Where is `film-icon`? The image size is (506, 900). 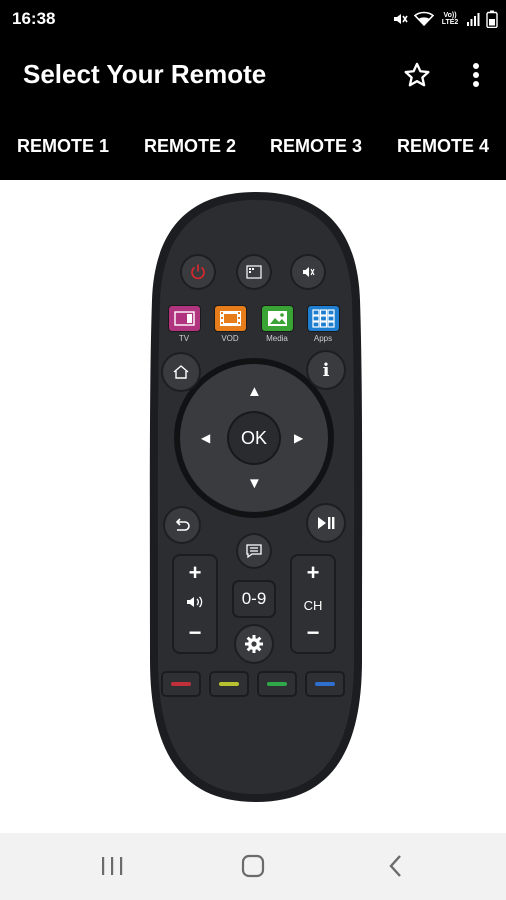 film-icon is located at coordinates (230, 318).